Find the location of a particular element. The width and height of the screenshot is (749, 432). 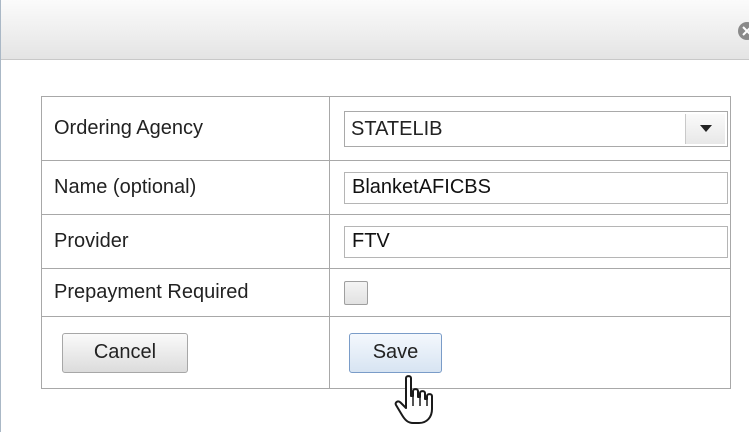

prepayment-label: Prepayment Required is located at coordinates (185, 292).